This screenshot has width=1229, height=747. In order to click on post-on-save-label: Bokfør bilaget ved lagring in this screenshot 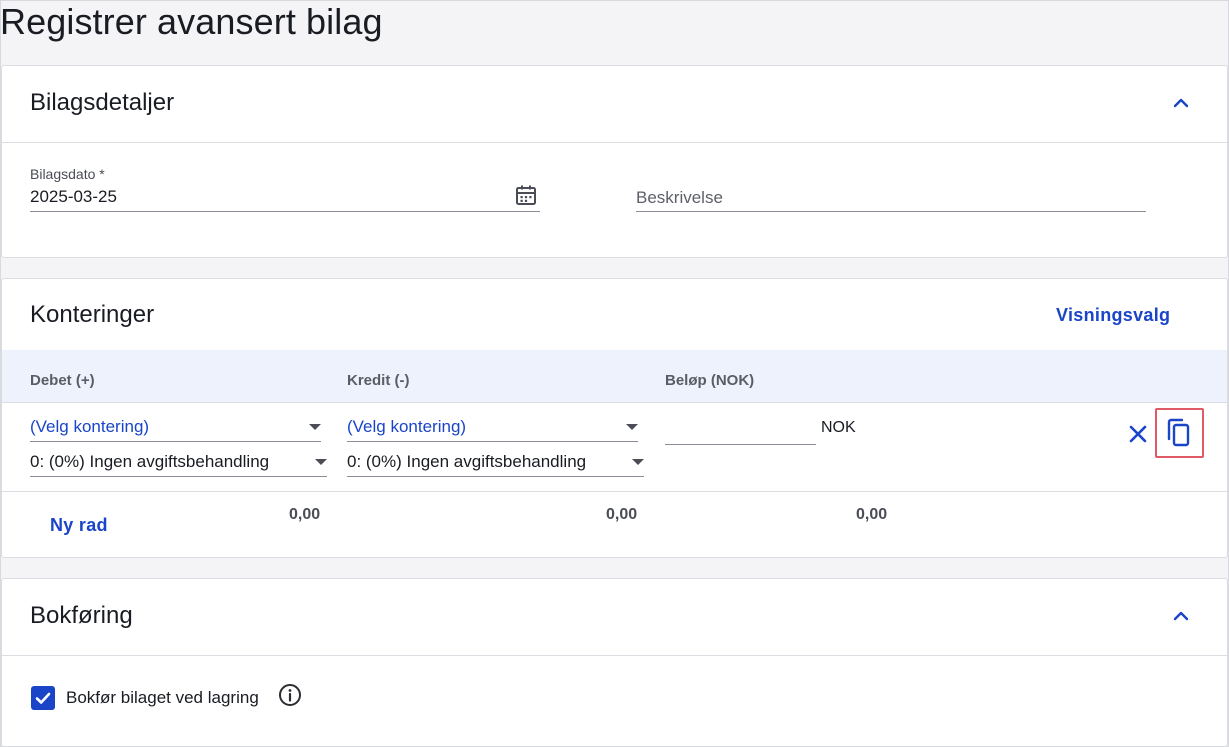, I will do `click(162, 698)`.